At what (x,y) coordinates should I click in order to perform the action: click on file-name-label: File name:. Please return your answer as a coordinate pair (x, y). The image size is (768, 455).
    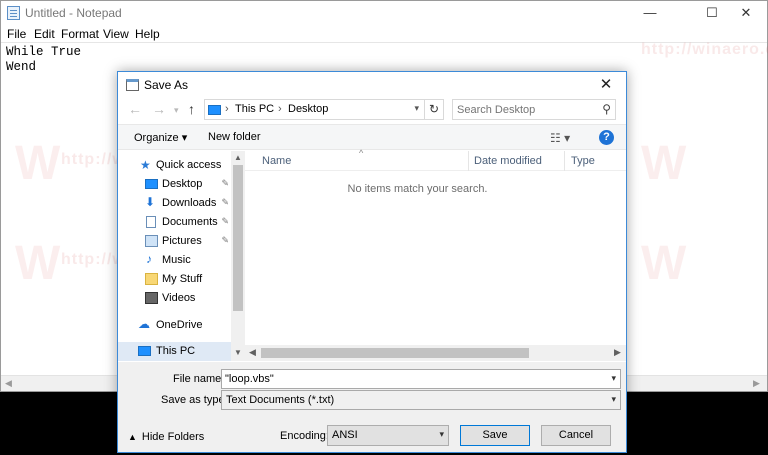
    Looking at the image, I should click on (199, 379).